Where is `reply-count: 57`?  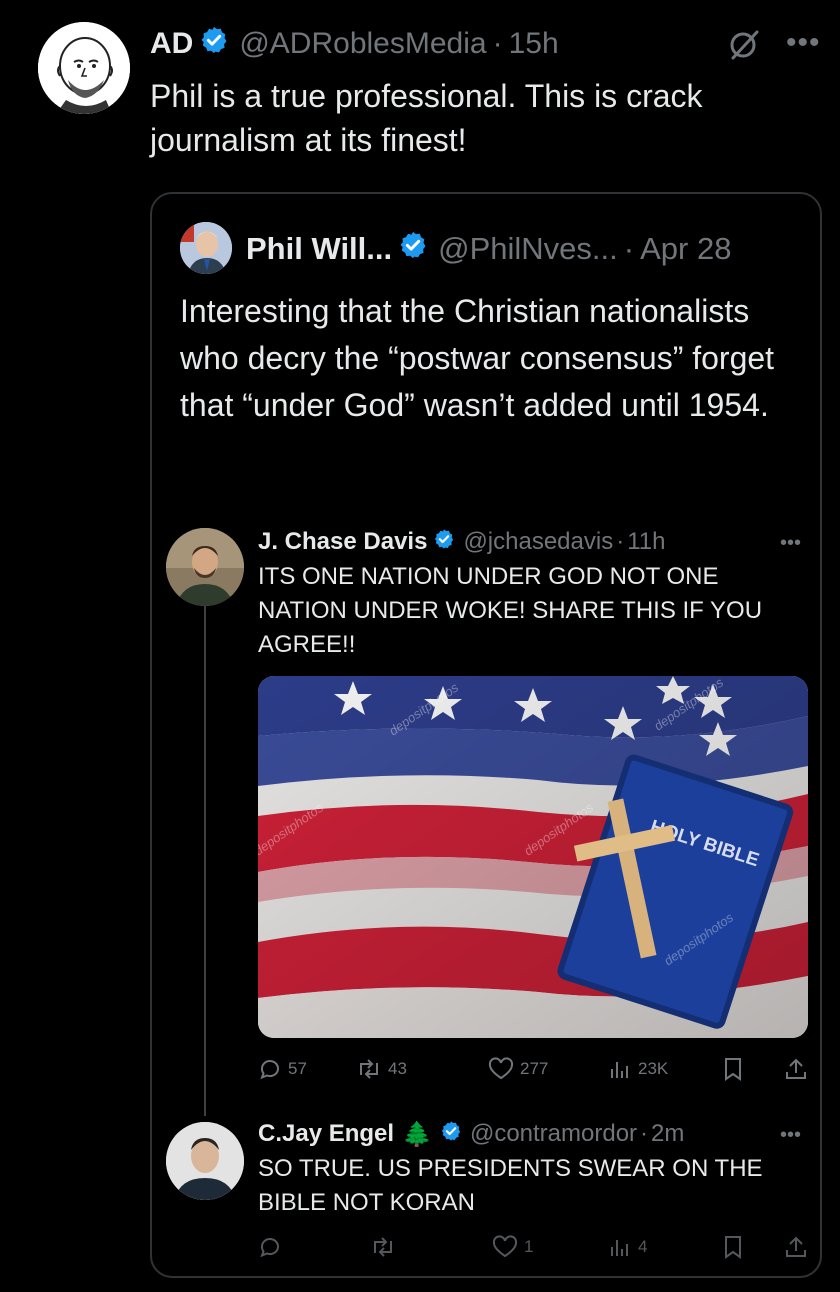 reply-count: 57 is located at coordinates (297, 1068).